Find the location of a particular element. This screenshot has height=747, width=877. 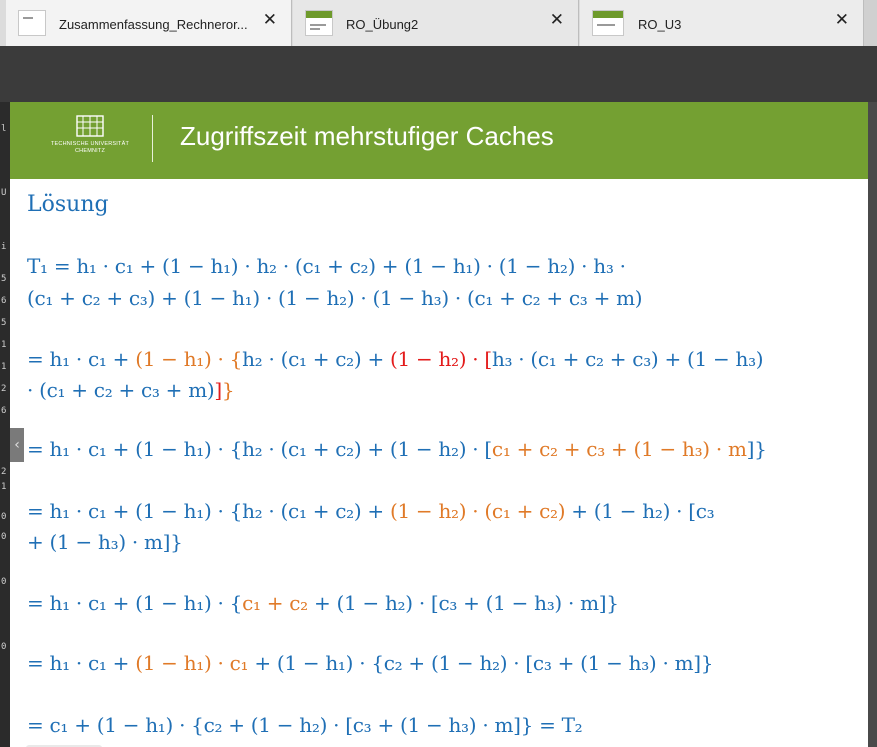

tab-zusammenfassung: Zusammenfassung_Rechneror... ✕ is located at coordinates (149, 23).